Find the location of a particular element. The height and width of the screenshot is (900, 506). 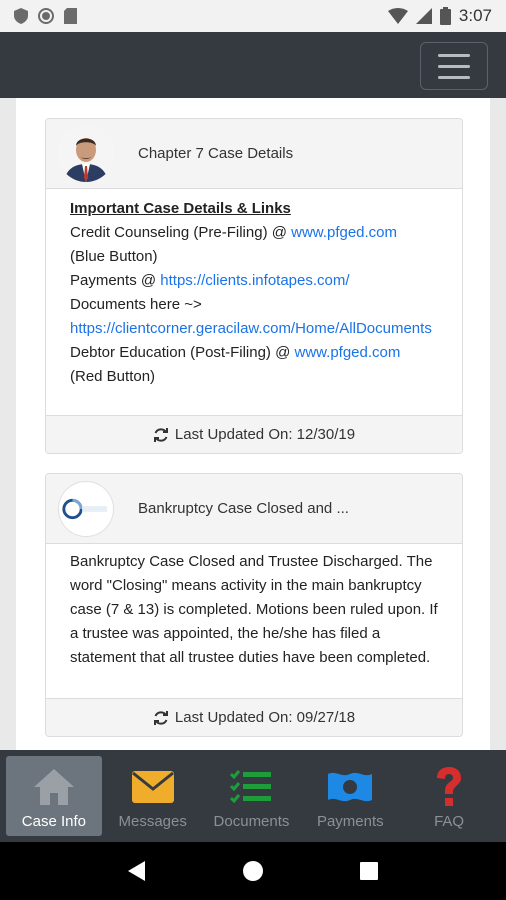

nav-documents: Documents is located at coordinates (252, 796).